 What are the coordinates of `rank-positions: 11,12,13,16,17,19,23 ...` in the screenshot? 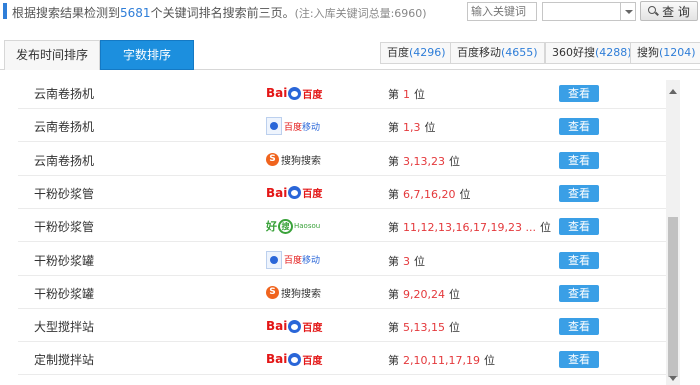 It's located at (469, 228).